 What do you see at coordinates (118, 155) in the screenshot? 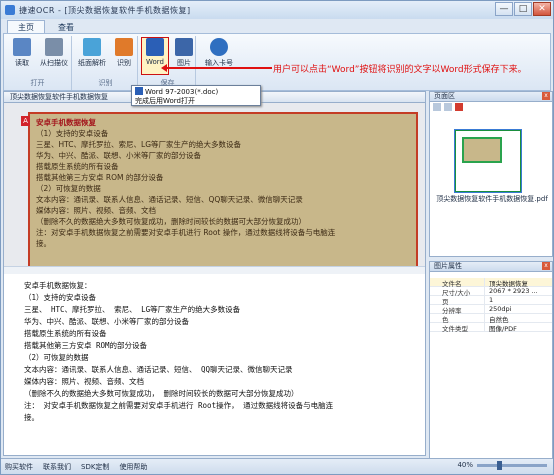
I see `scan-line: 华为、中兴、酷派、联想、小米等厂家的部分设备` at bounding box center [118, 155].